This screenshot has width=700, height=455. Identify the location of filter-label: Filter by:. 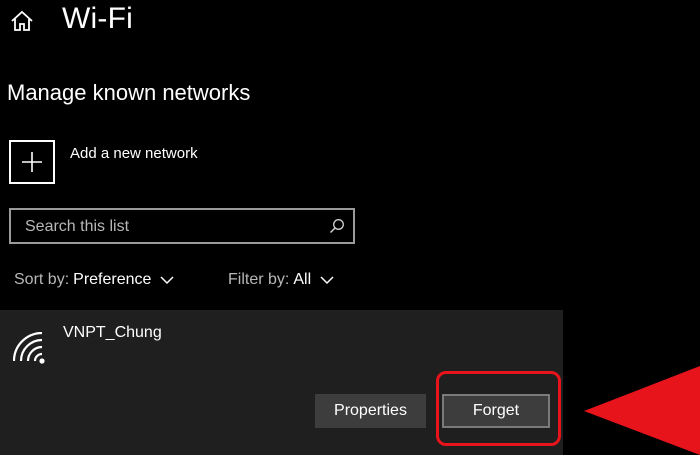
(259, 279).